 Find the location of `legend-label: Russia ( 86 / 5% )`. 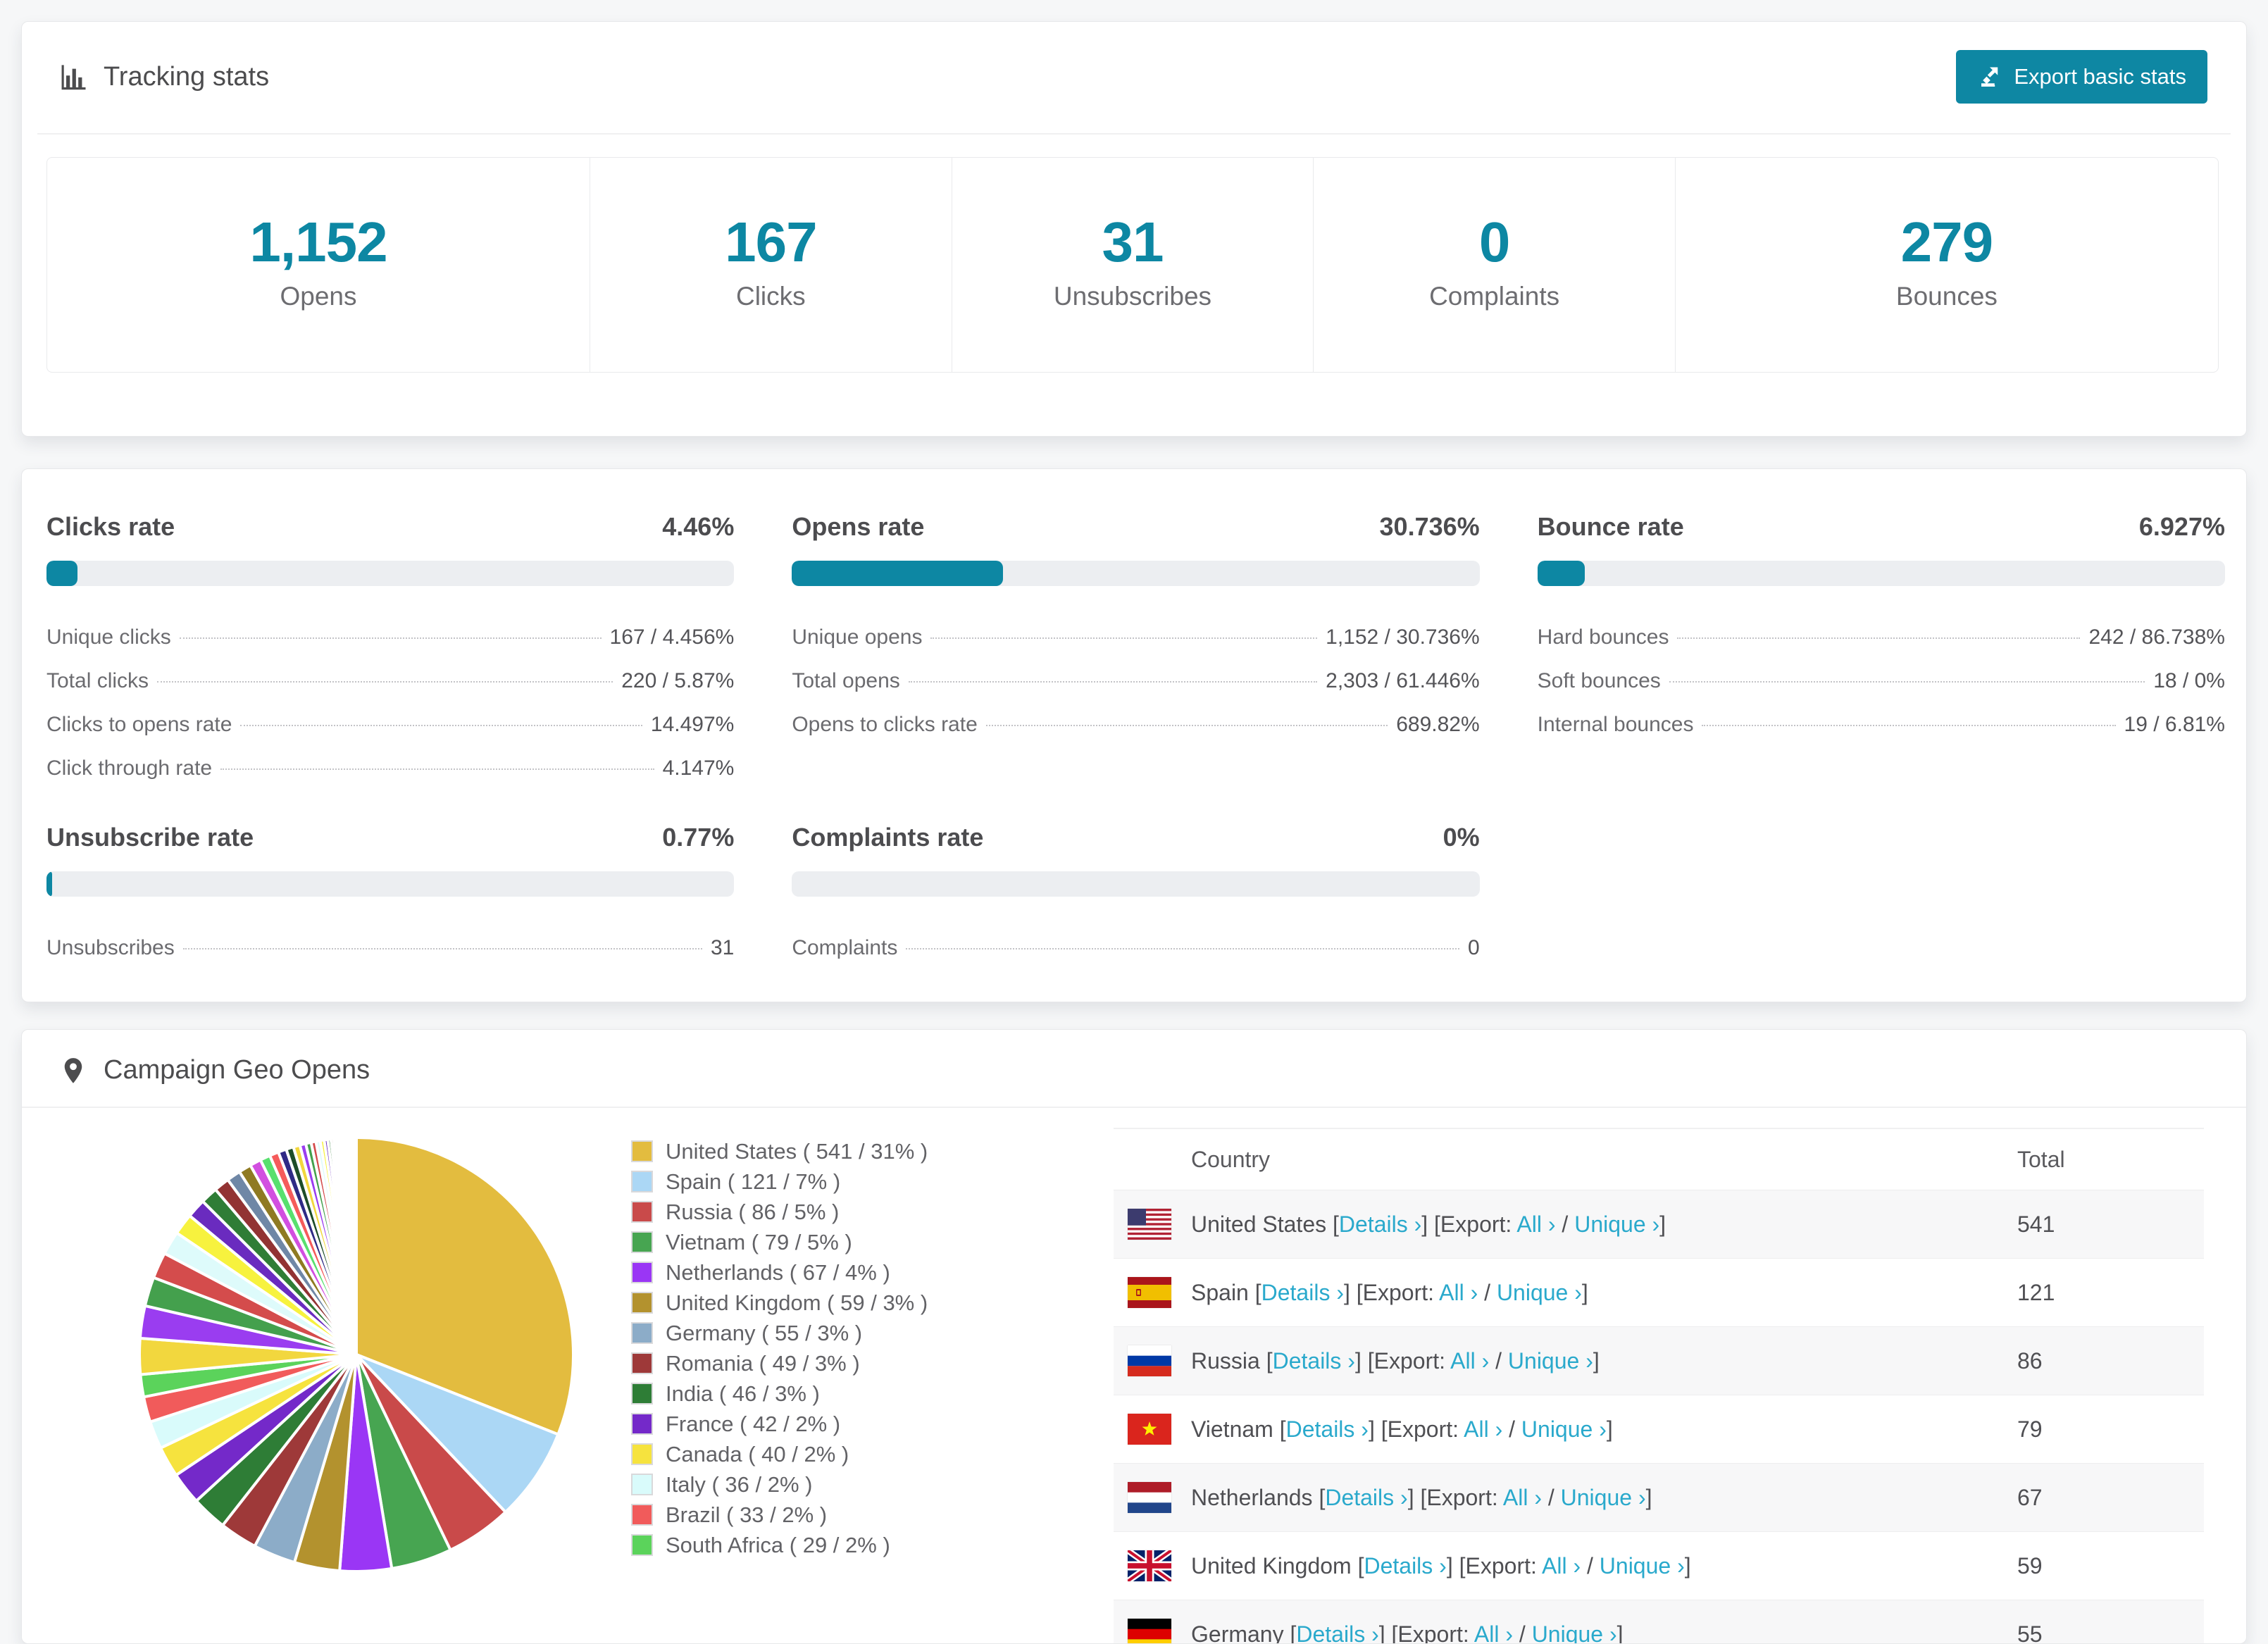

legend-label: Russia ( 86 / 5% ) is located at coordinates (752, 1212).